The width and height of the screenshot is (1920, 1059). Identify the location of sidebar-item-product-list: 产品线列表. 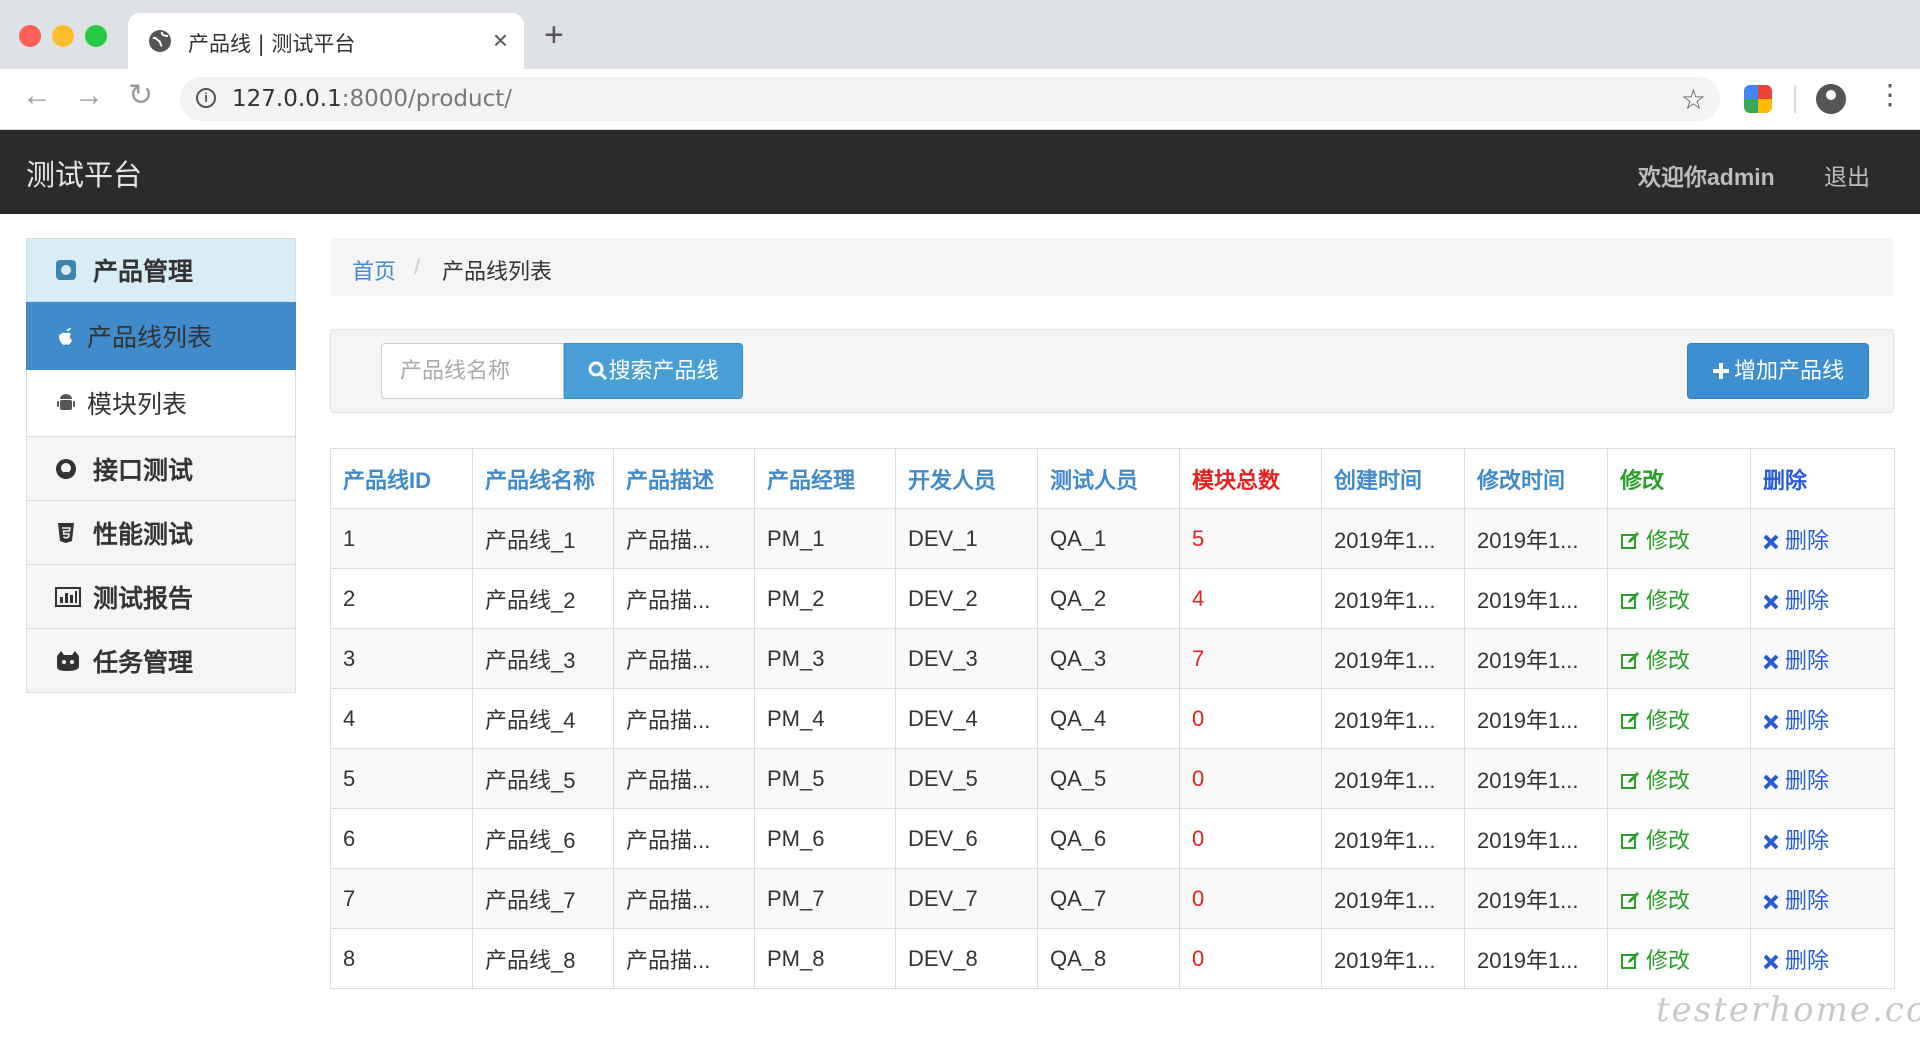
(161, 336).